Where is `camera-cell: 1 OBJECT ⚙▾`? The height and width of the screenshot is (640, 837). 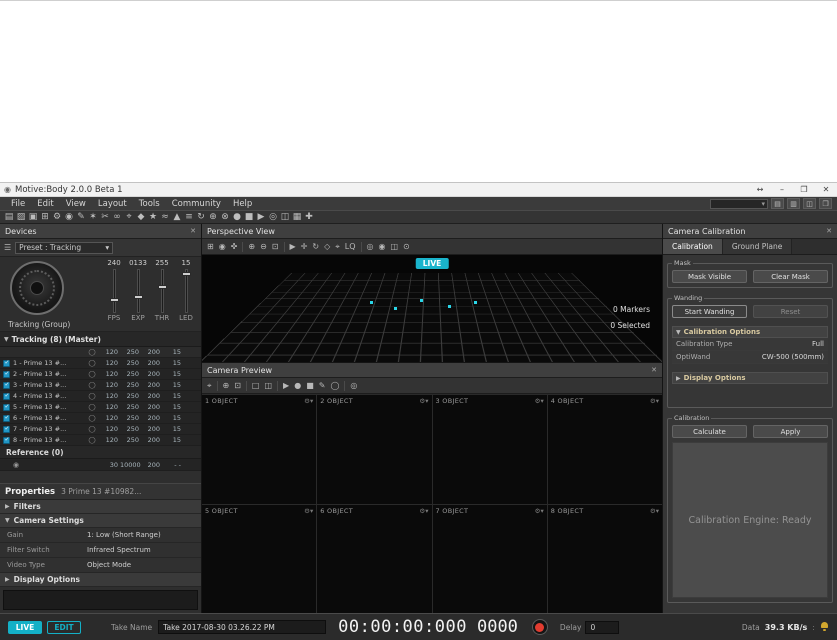
camera-cell: 1 OBJECT ⚙▾ is located at coordinates (259, 449).